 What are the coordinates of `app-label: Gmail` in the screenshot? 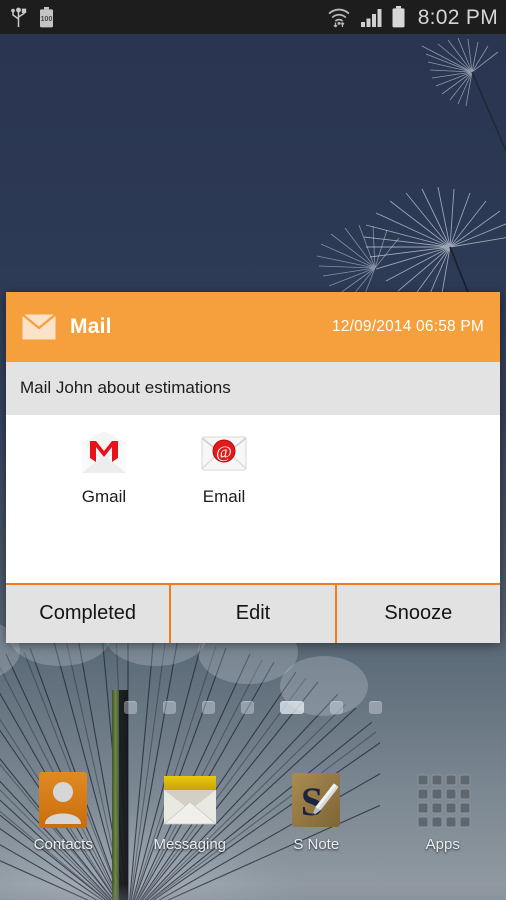 It's located at (104, 496).